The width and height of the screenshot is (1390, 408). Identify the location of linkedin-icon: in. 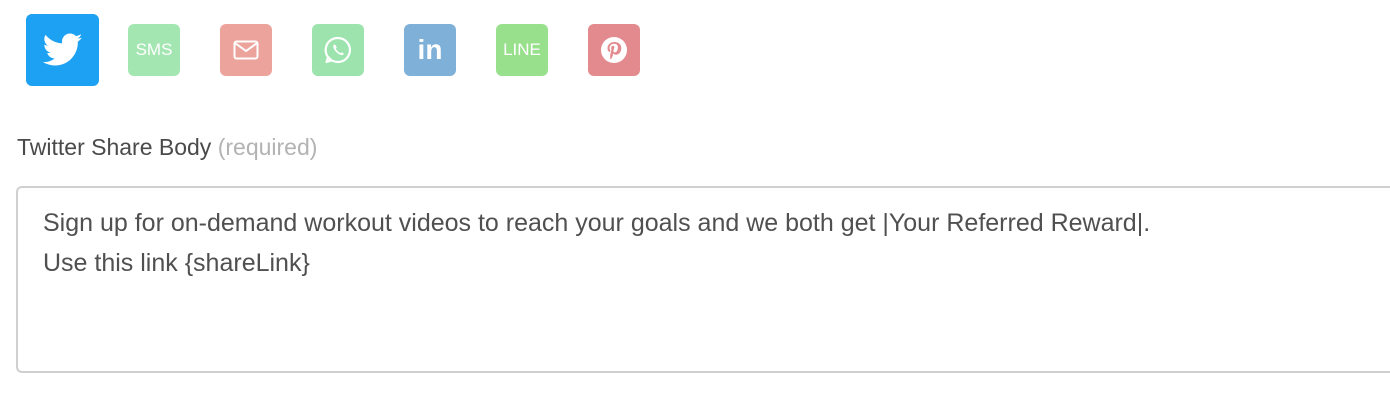
(430, 49).